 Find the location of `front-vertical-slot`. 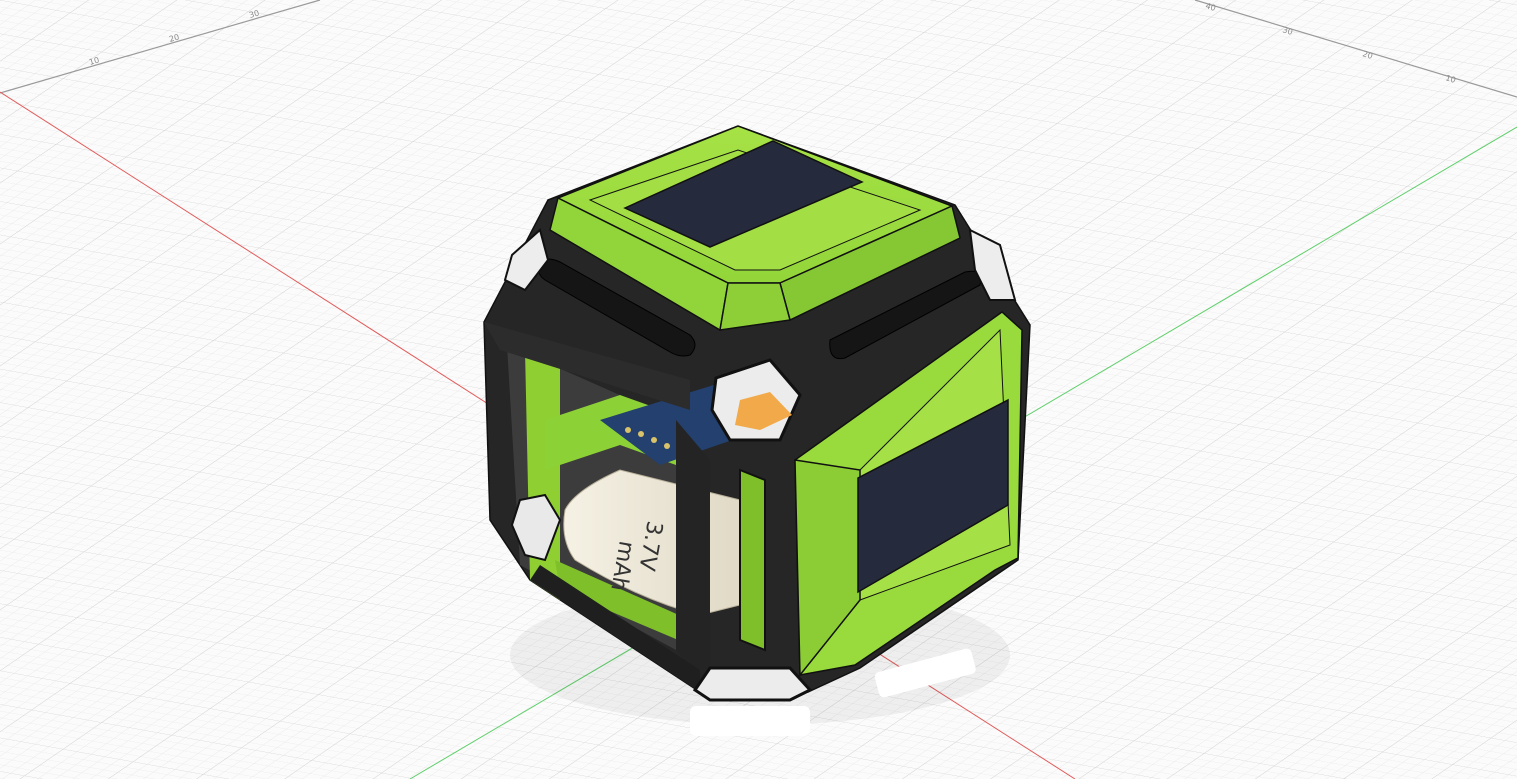

front-vertical-slot is located at coordinates (752, 560).